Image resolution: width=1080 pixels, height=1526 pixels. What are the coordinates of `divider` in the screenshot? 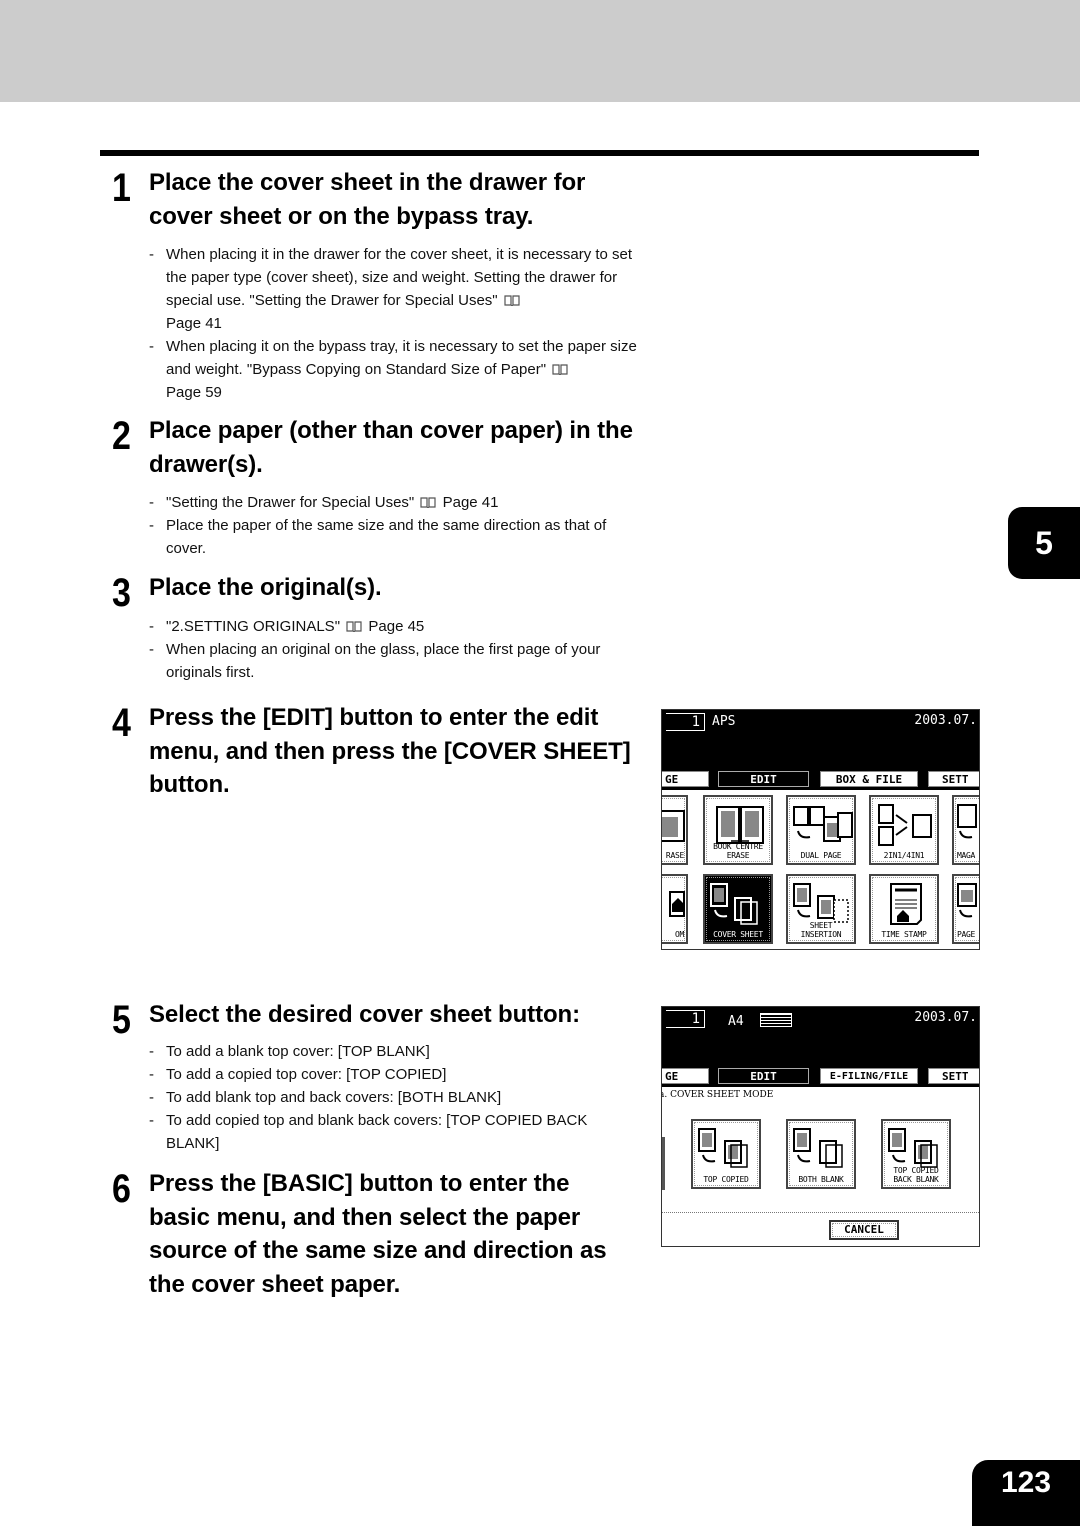 It's located at (820, 1212).